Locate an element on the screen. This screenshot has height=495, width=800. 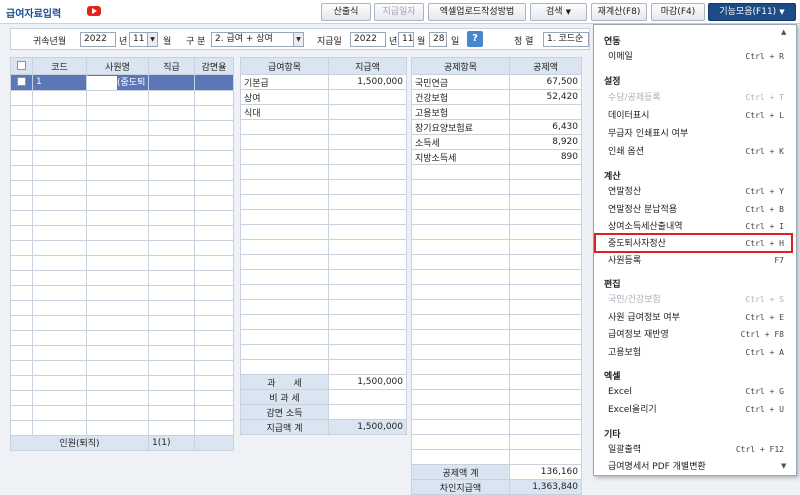
pay-year-field: 2022 is located at coordinates (368, 39).